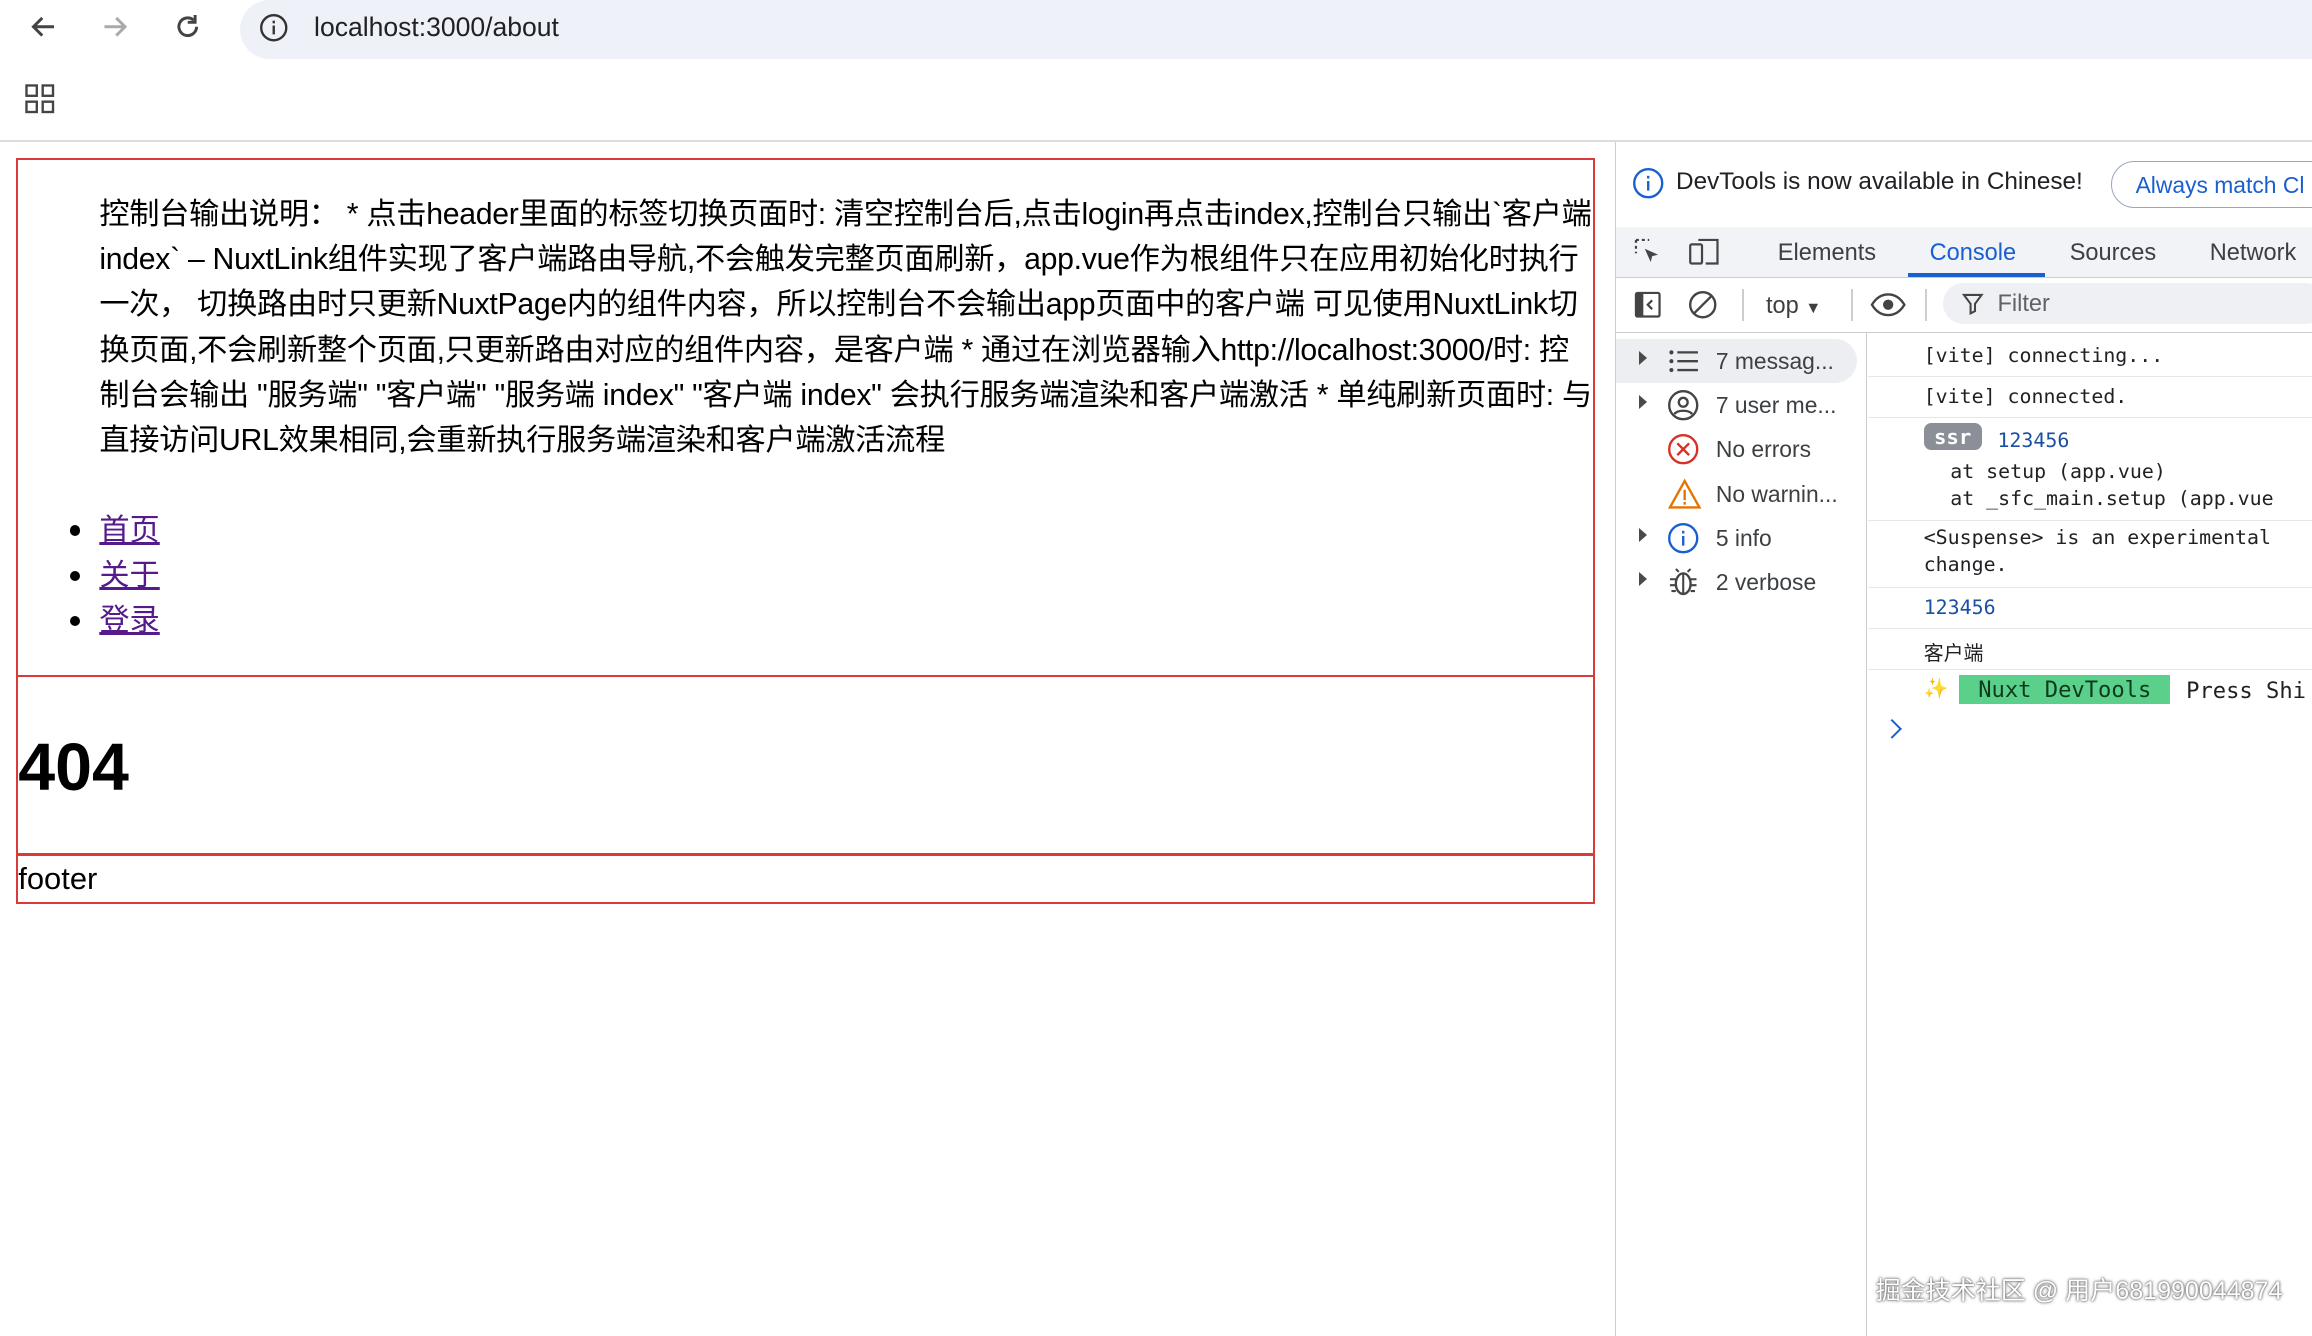 This screenshot has height=1336, width=2312. What do you see at coordinates (1683, 405) in the screenshot?
I see `user-icon` at bounding box center [1683, 405].